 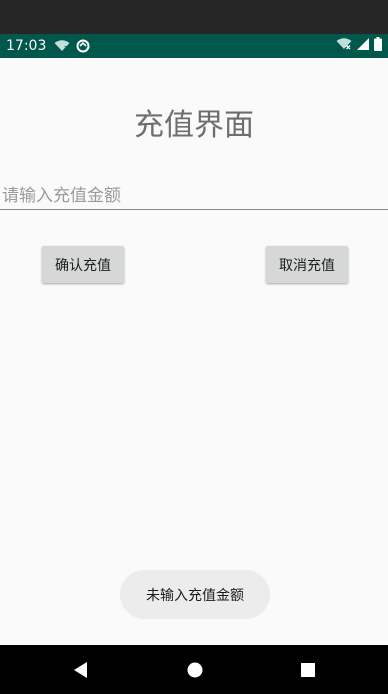 I want to click on recharge-amount-input, so click(x=194, y=196).